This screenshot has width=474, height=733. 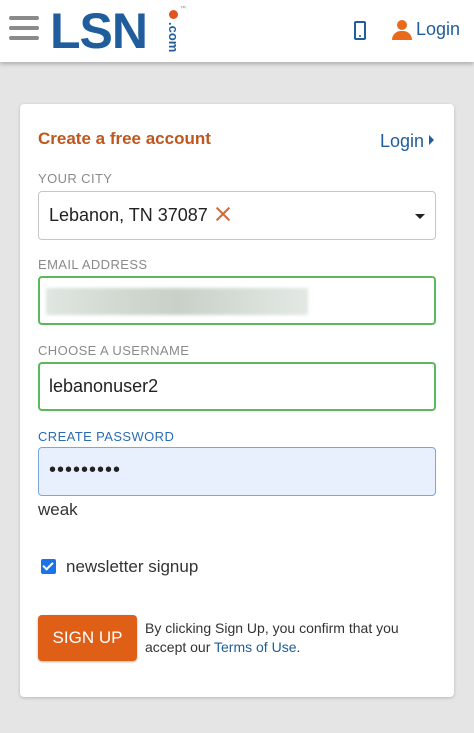 I want to click on terms-suffix: ., so click(x=298, y=647).